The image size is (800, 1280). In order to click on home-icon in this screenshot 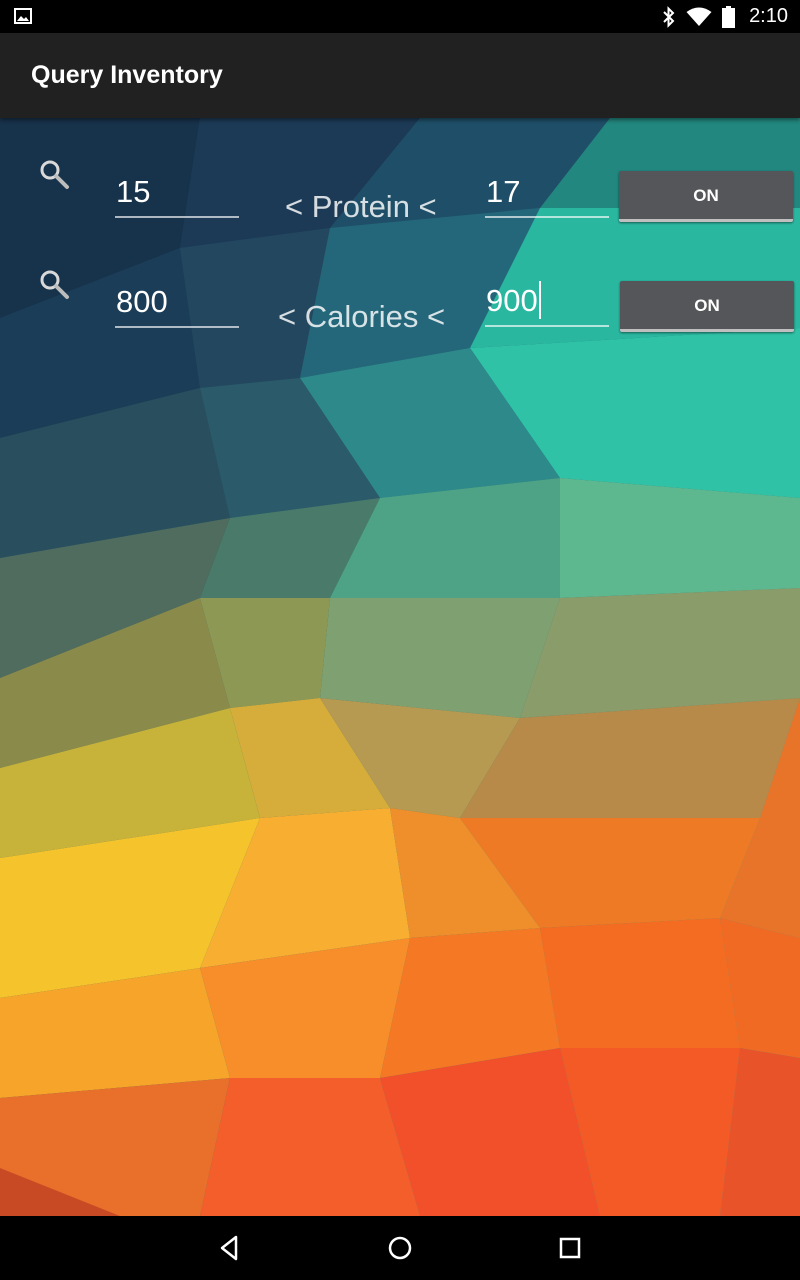, I will do `click(400, 1248)`.